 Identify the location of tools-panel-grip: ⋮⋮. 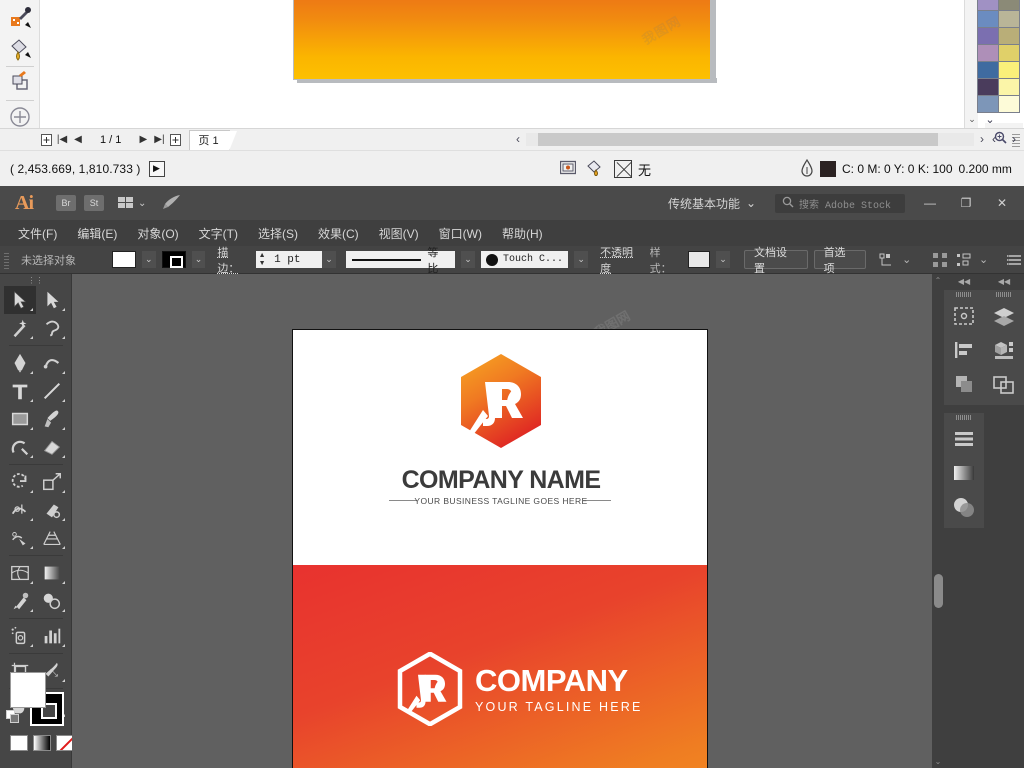
(35, 280).